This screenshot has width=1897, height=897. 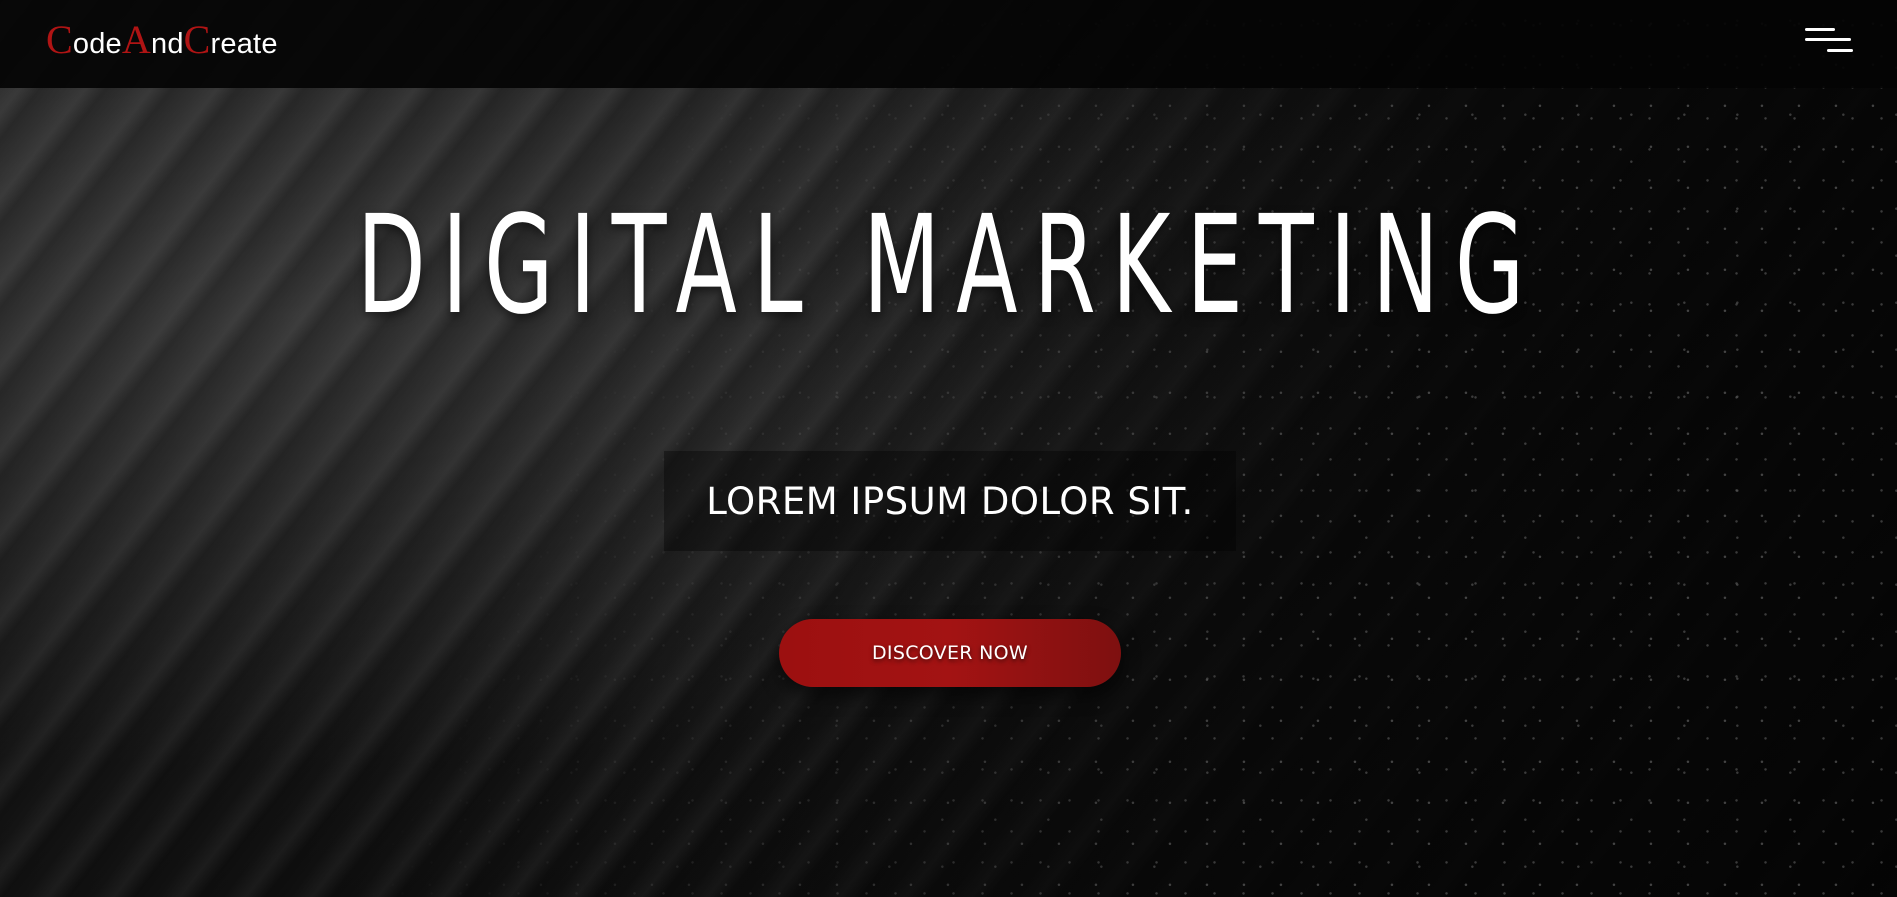 What do you see at coordinates (136, 39) in the screenshot?
I see `logo-letter: A` at bounding box center [136, 39].